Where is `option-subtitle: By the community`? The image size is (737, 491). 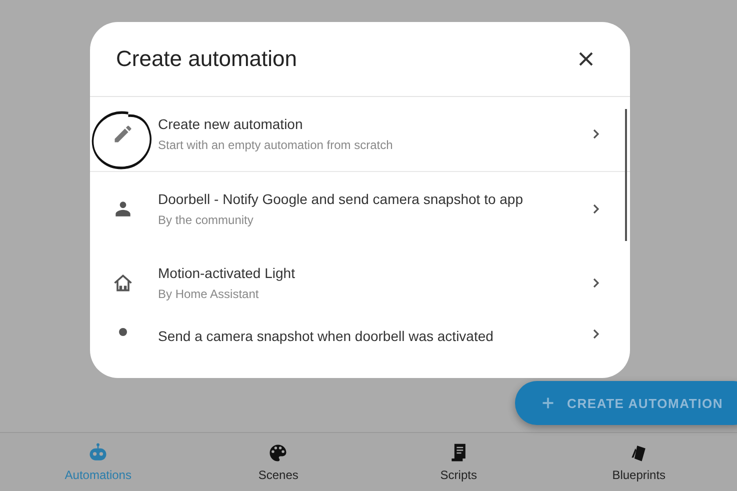 option-subtitle: By the community is located at coordinates (206, 220).